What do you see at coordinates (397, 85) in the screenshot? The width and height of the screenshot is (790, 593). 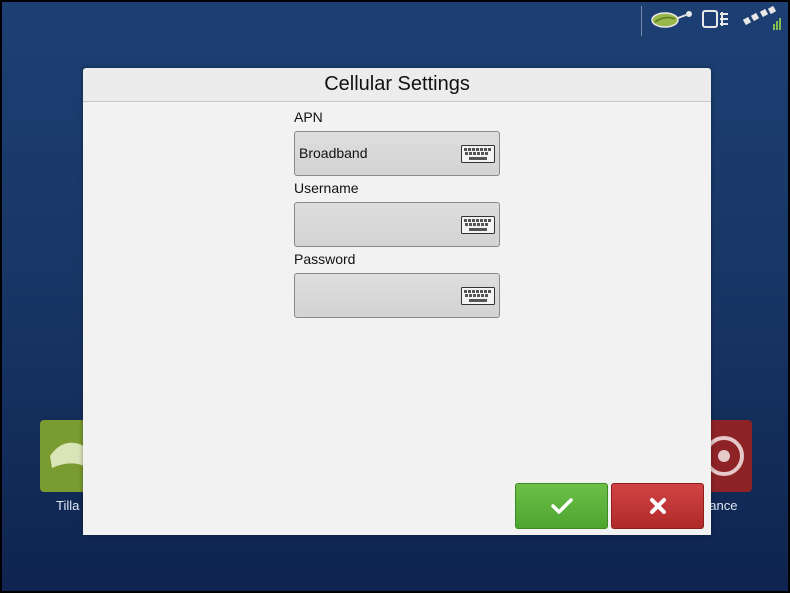 I see `dialog-title: Cellular Settings` at bounding box center [397, 85].